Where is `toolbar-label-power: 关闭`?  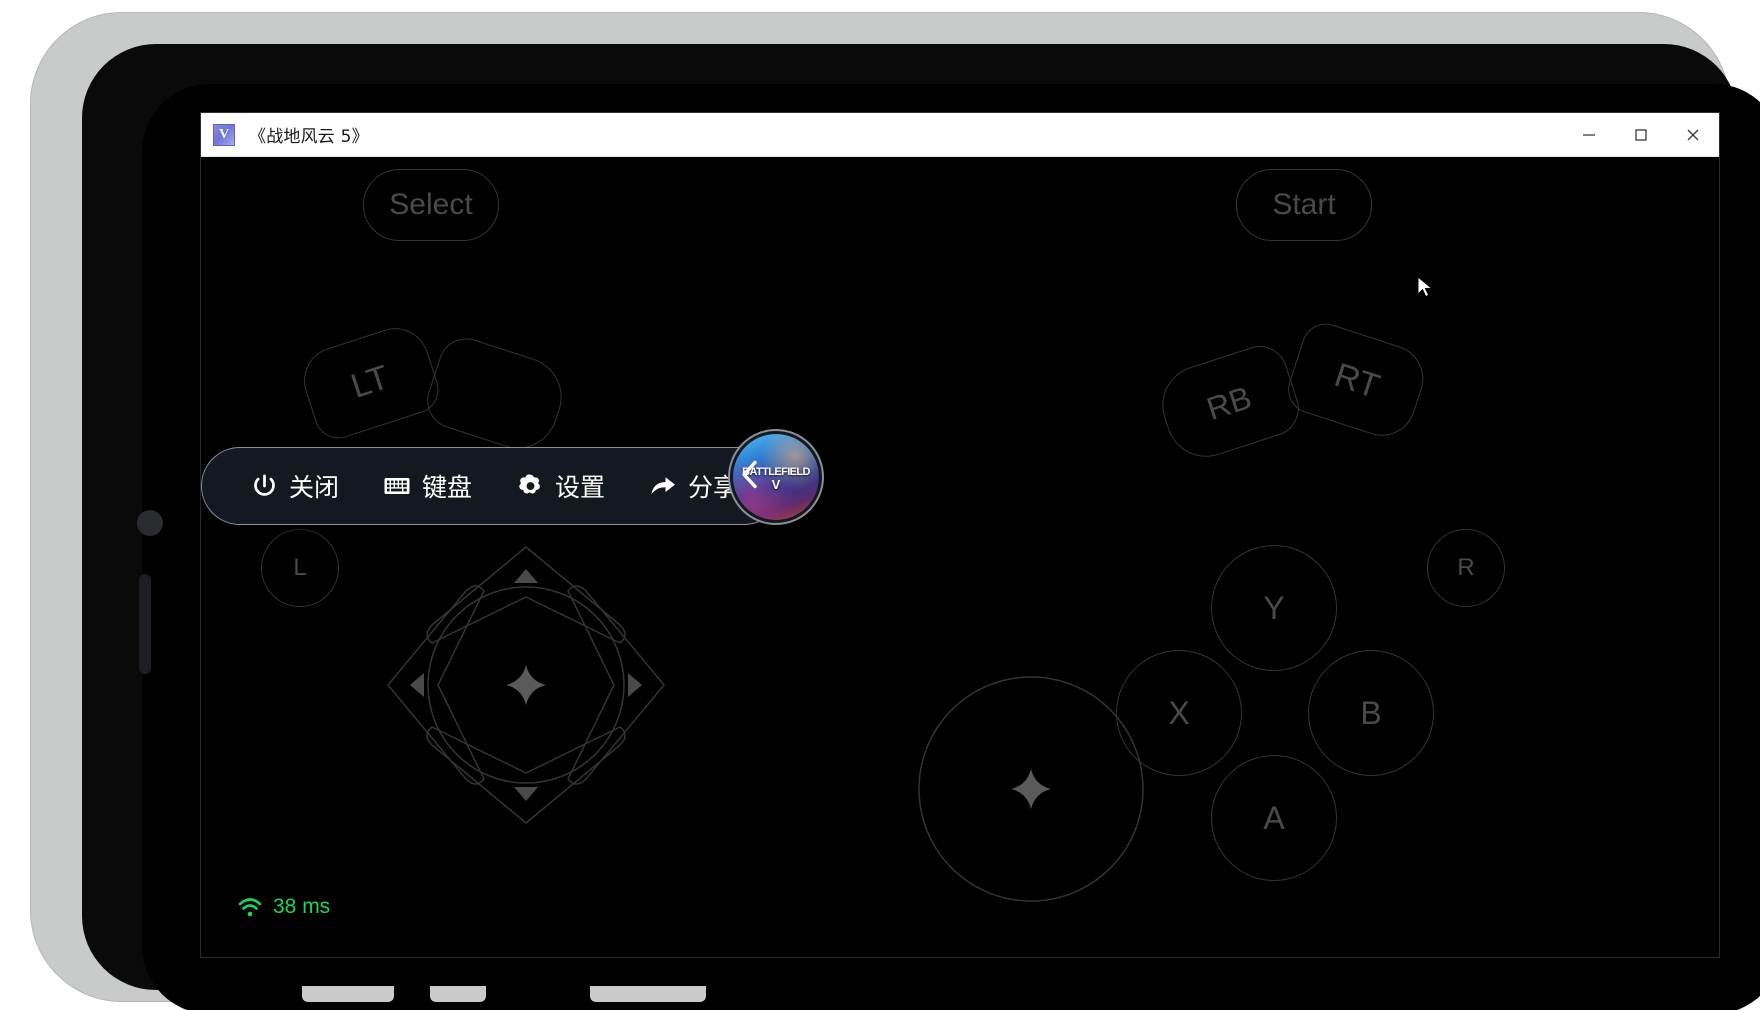 toolbar-label-power: 关闭 is located at coordinates (314, 487).